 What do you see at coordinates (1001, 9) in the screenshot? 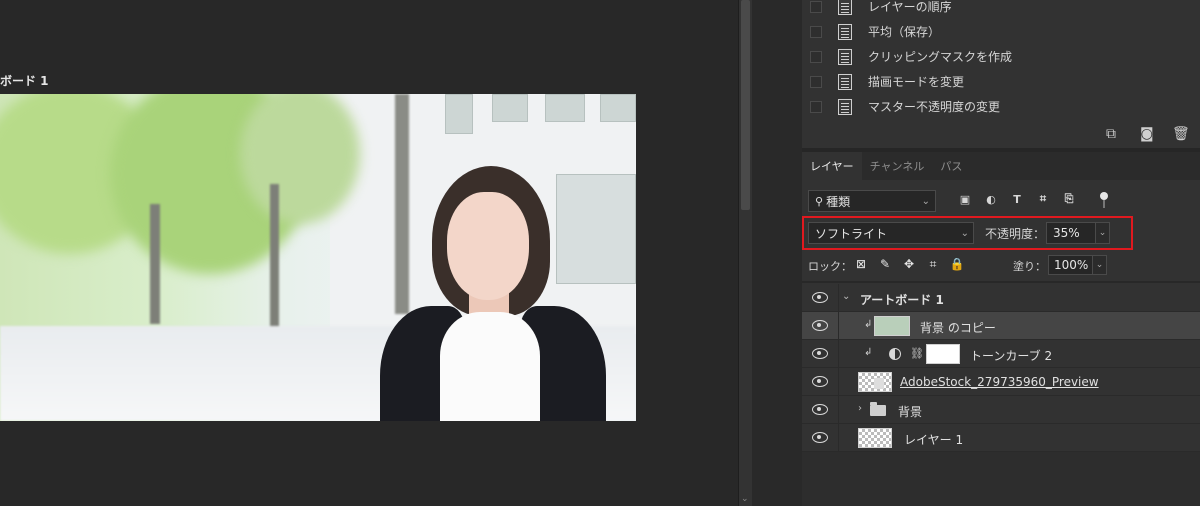
I see `history-item: レイヤーの順序` at bounding box center [1001, 9].